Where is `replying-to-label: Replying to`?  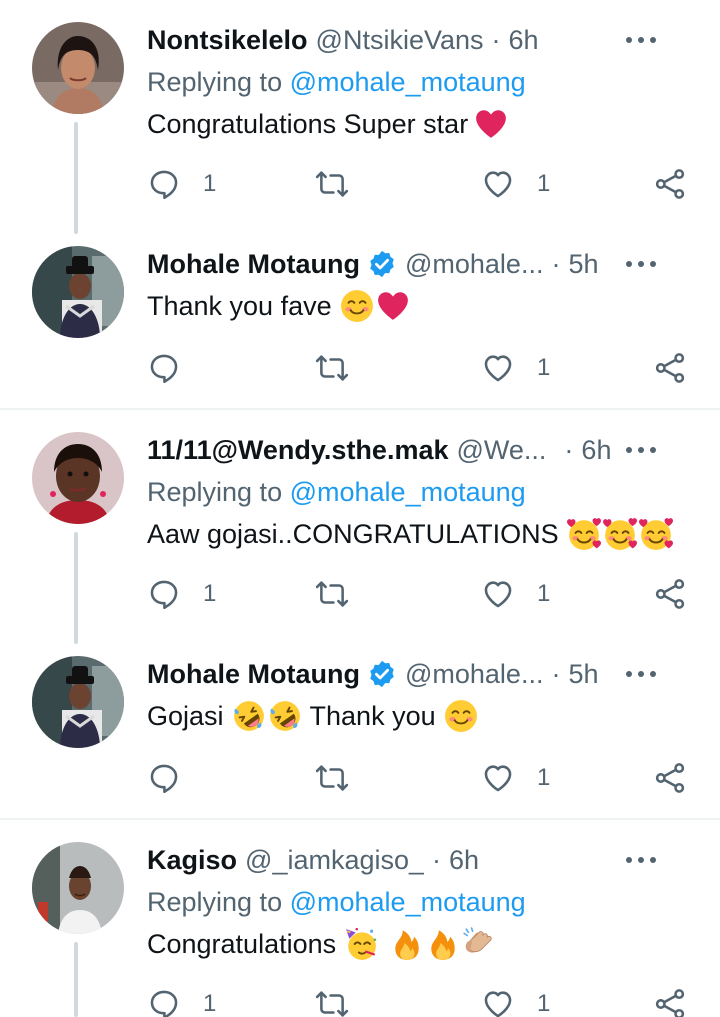
replying-to-label: Replying to is located at coordinates (215, 82).